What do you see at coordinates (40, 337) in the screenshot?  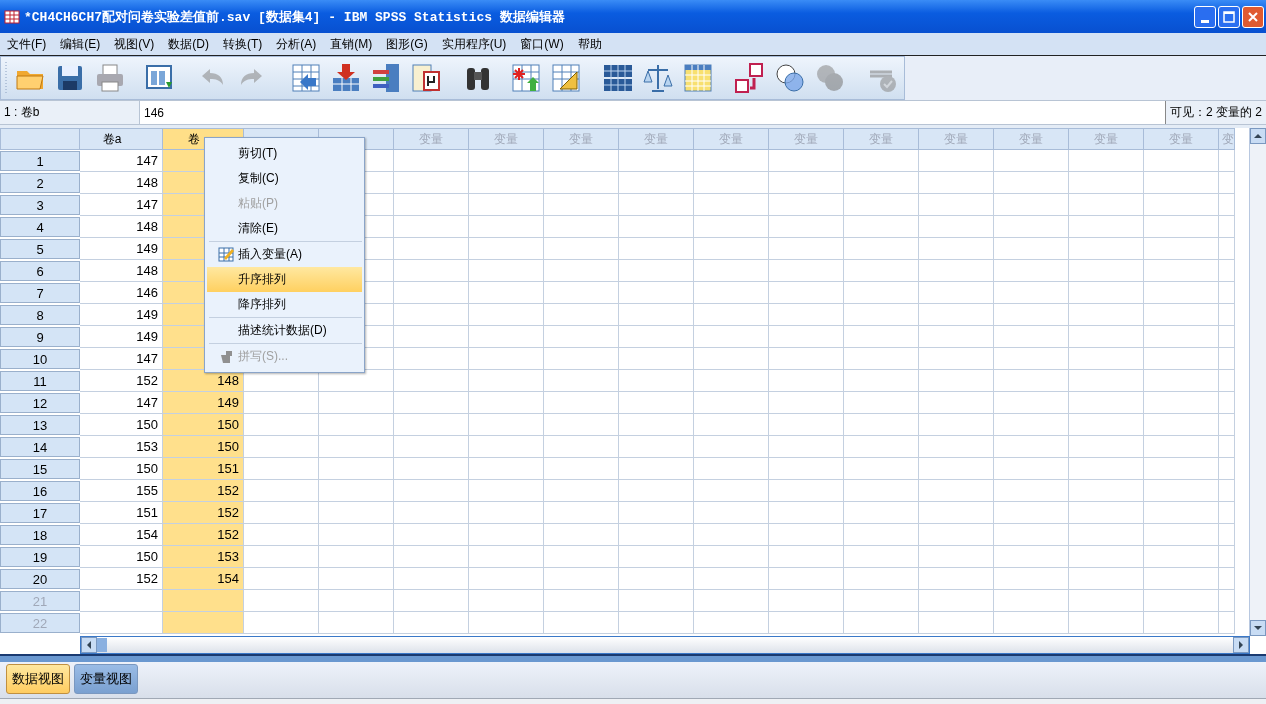 I see `row-header: 9` at bounding box center [40, 337].